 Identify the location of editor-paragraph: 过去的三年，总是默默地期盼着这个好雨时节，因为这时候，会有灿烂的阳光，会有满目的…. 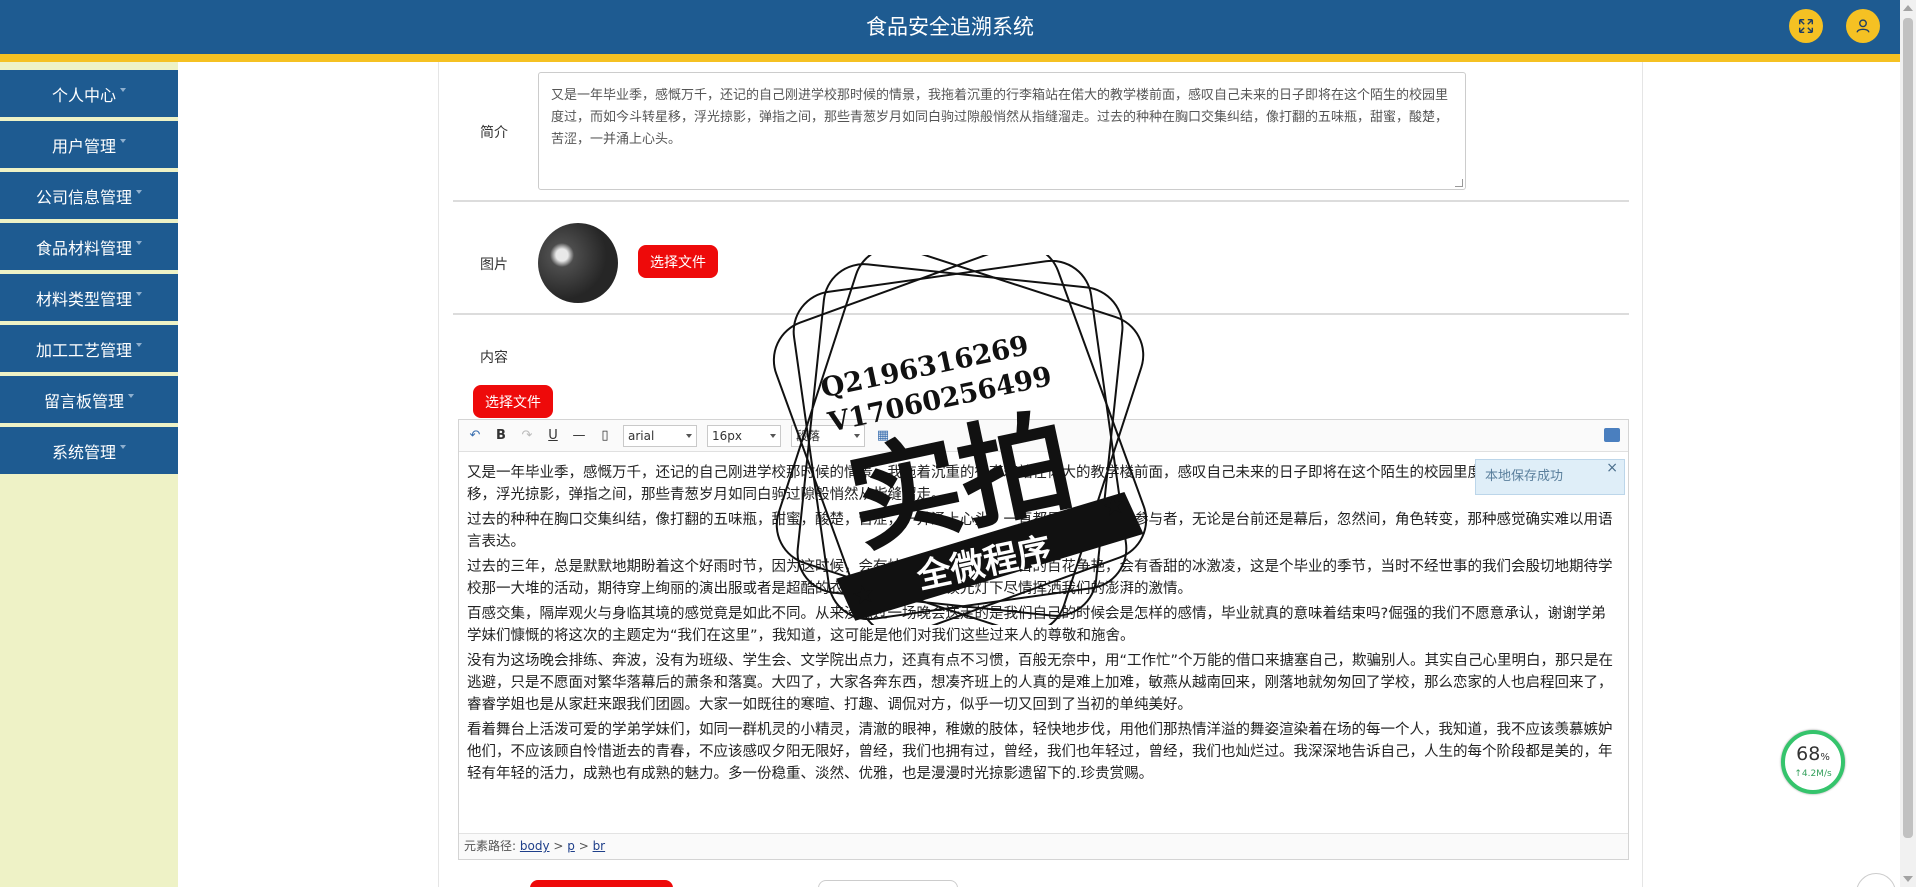
(1040, 578).